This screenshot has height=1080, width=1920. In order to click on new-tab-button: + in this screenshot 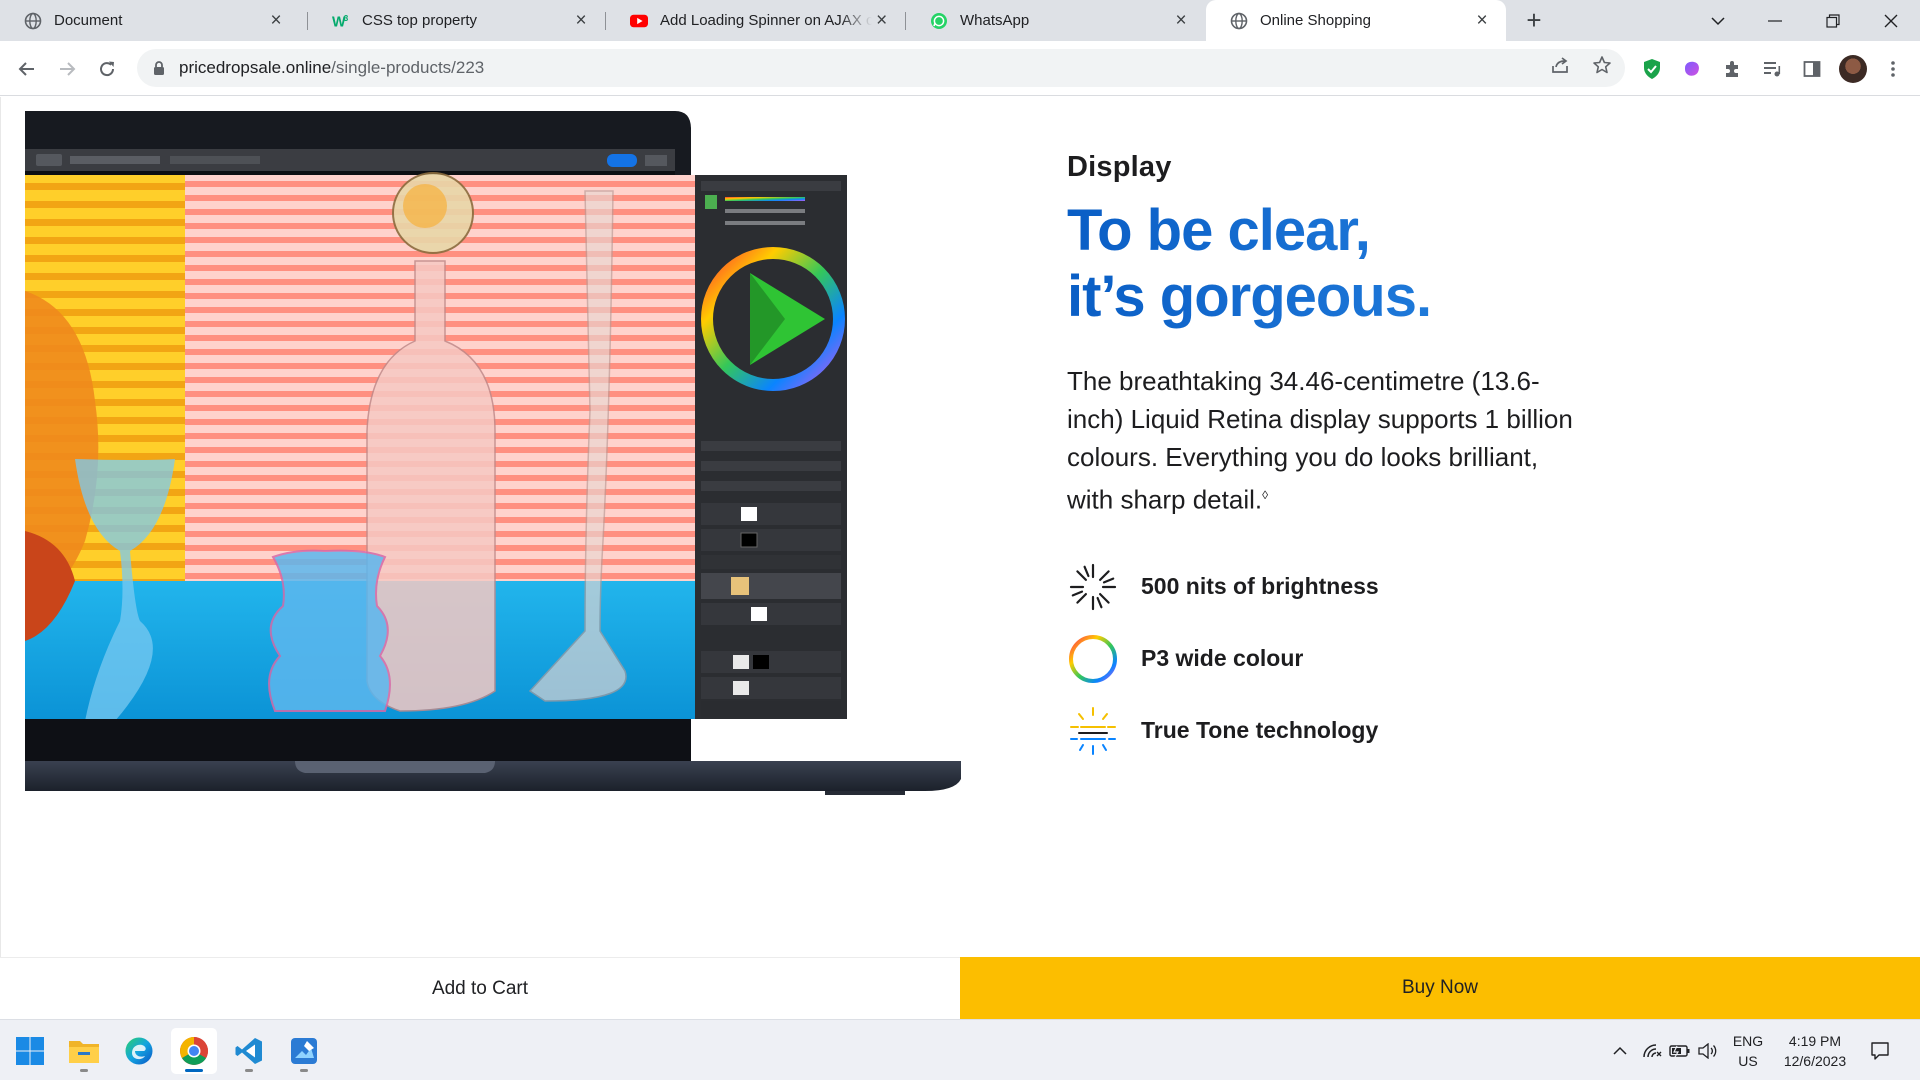, I will do `click(1534, 20)`.